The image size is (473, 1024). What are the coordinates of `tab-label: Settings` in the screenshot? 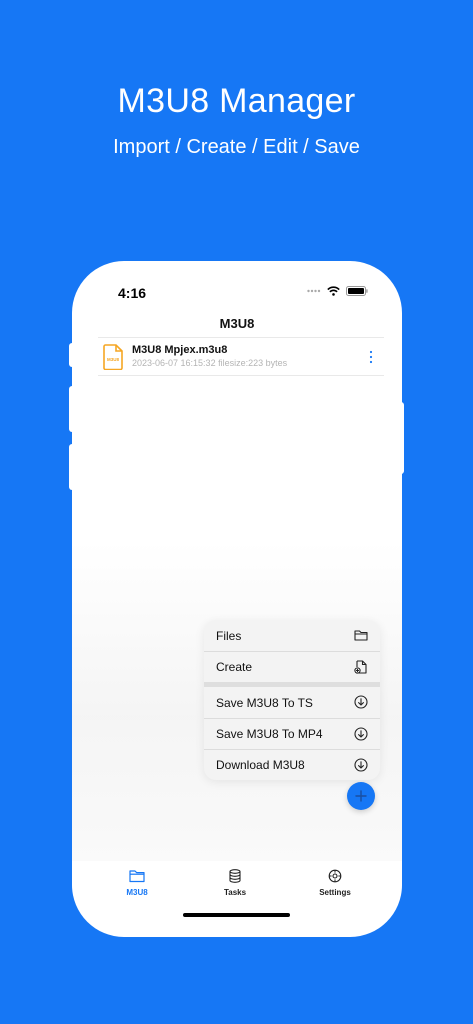 It's located at (335, 892).